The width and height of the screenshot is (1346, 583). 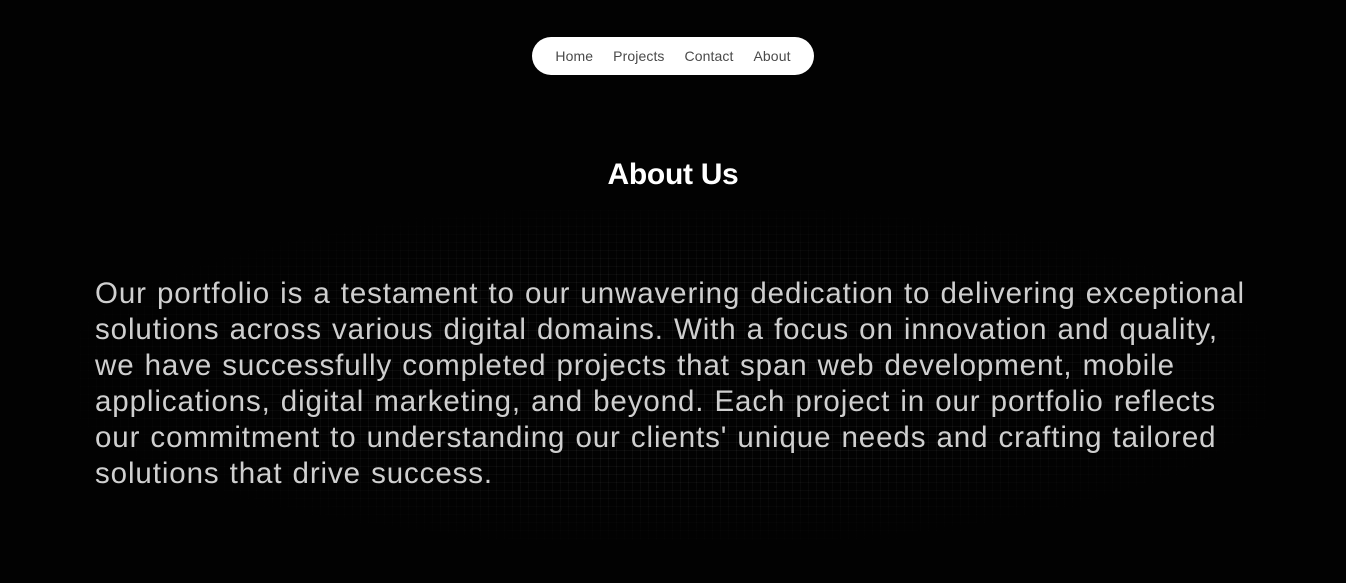 What do you see at coordinates (673, 56) in the screenshot?
I see `top-nav: Home Projects Contact About` at bounding box center [673, 56].